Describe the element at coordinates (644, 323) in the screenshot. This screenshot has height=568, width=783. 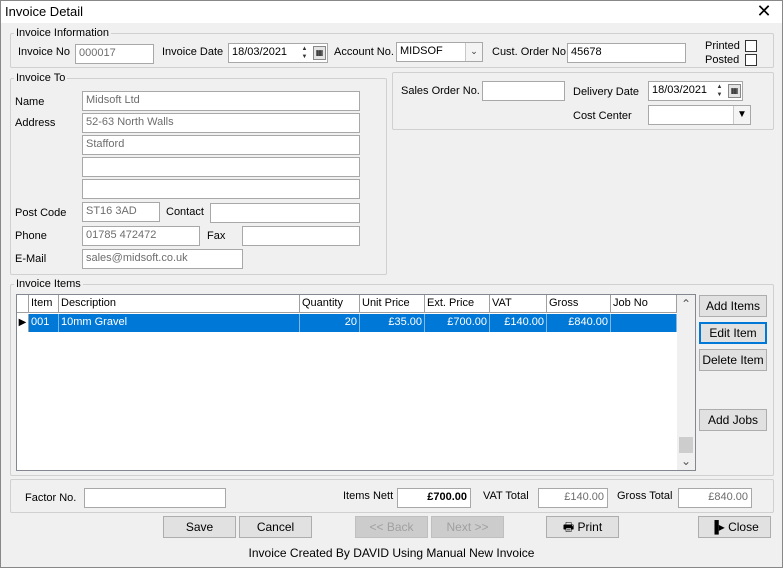
I see `cell-job-no` at that location.